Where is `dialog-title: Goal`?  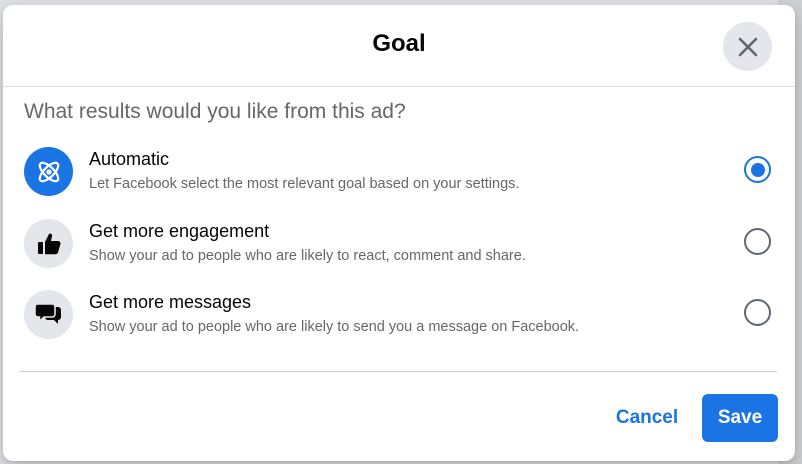
dialog-title: Goal is located at coordinates (399, 43).